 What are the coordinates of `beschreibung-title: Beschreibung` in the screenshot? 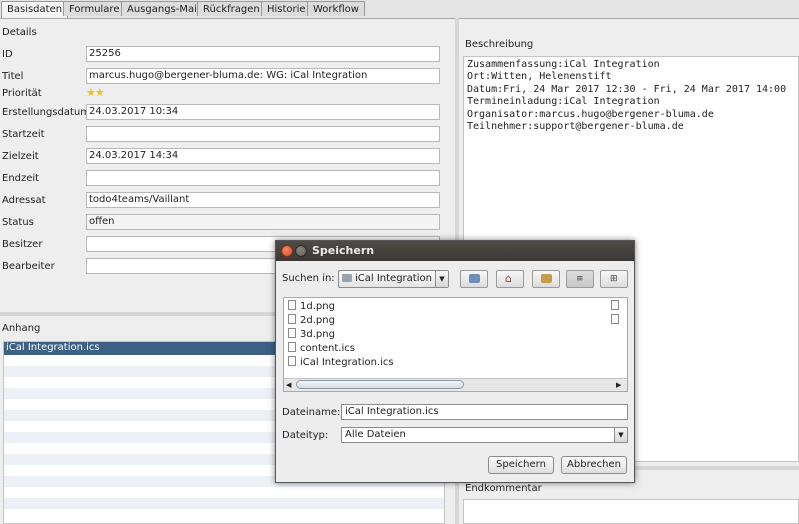 It's located at (499, 44).